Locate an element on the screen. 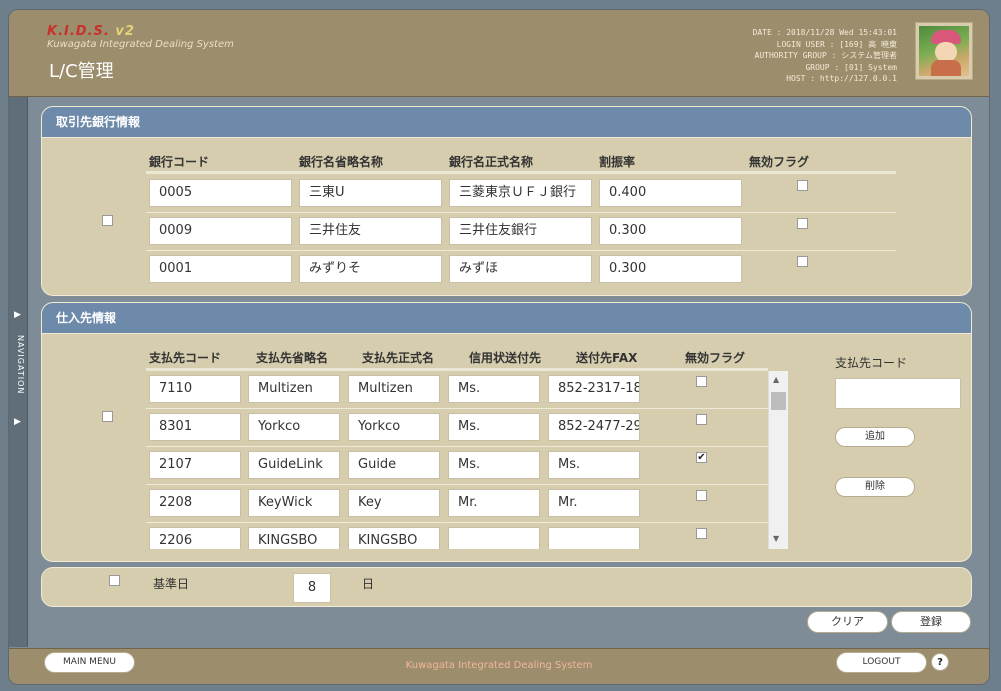 This screenshot has width=1001, height=691. avatar-image is located at coordinates (944, 51).